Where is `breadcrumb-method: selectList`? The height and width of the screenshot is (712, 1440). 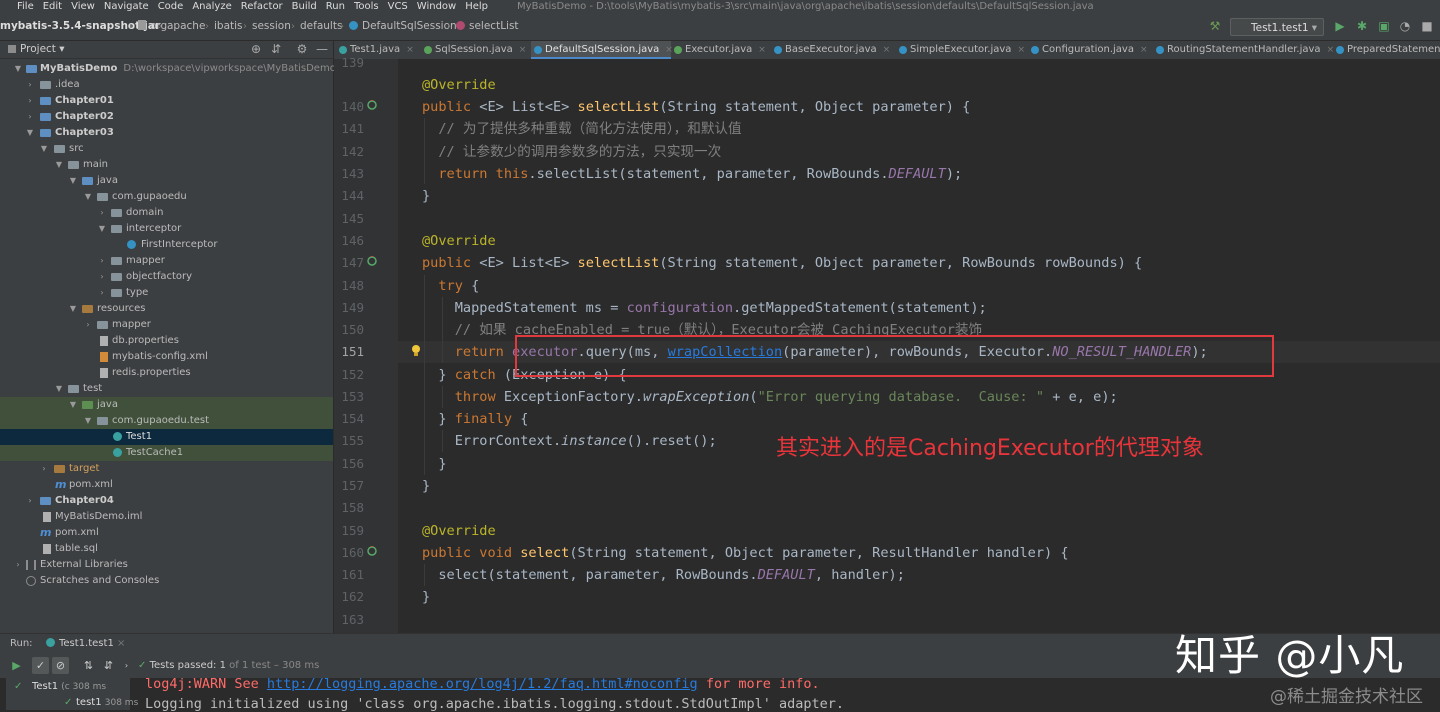 breadcrumb-method: selectList is located at coordinates (487, 26).